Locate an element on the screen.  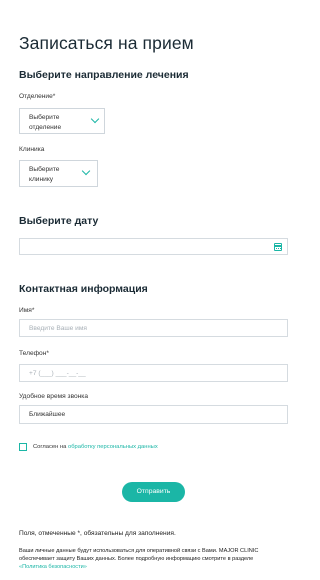
consent-label: Согласен на is located at coordinates (50, 447).